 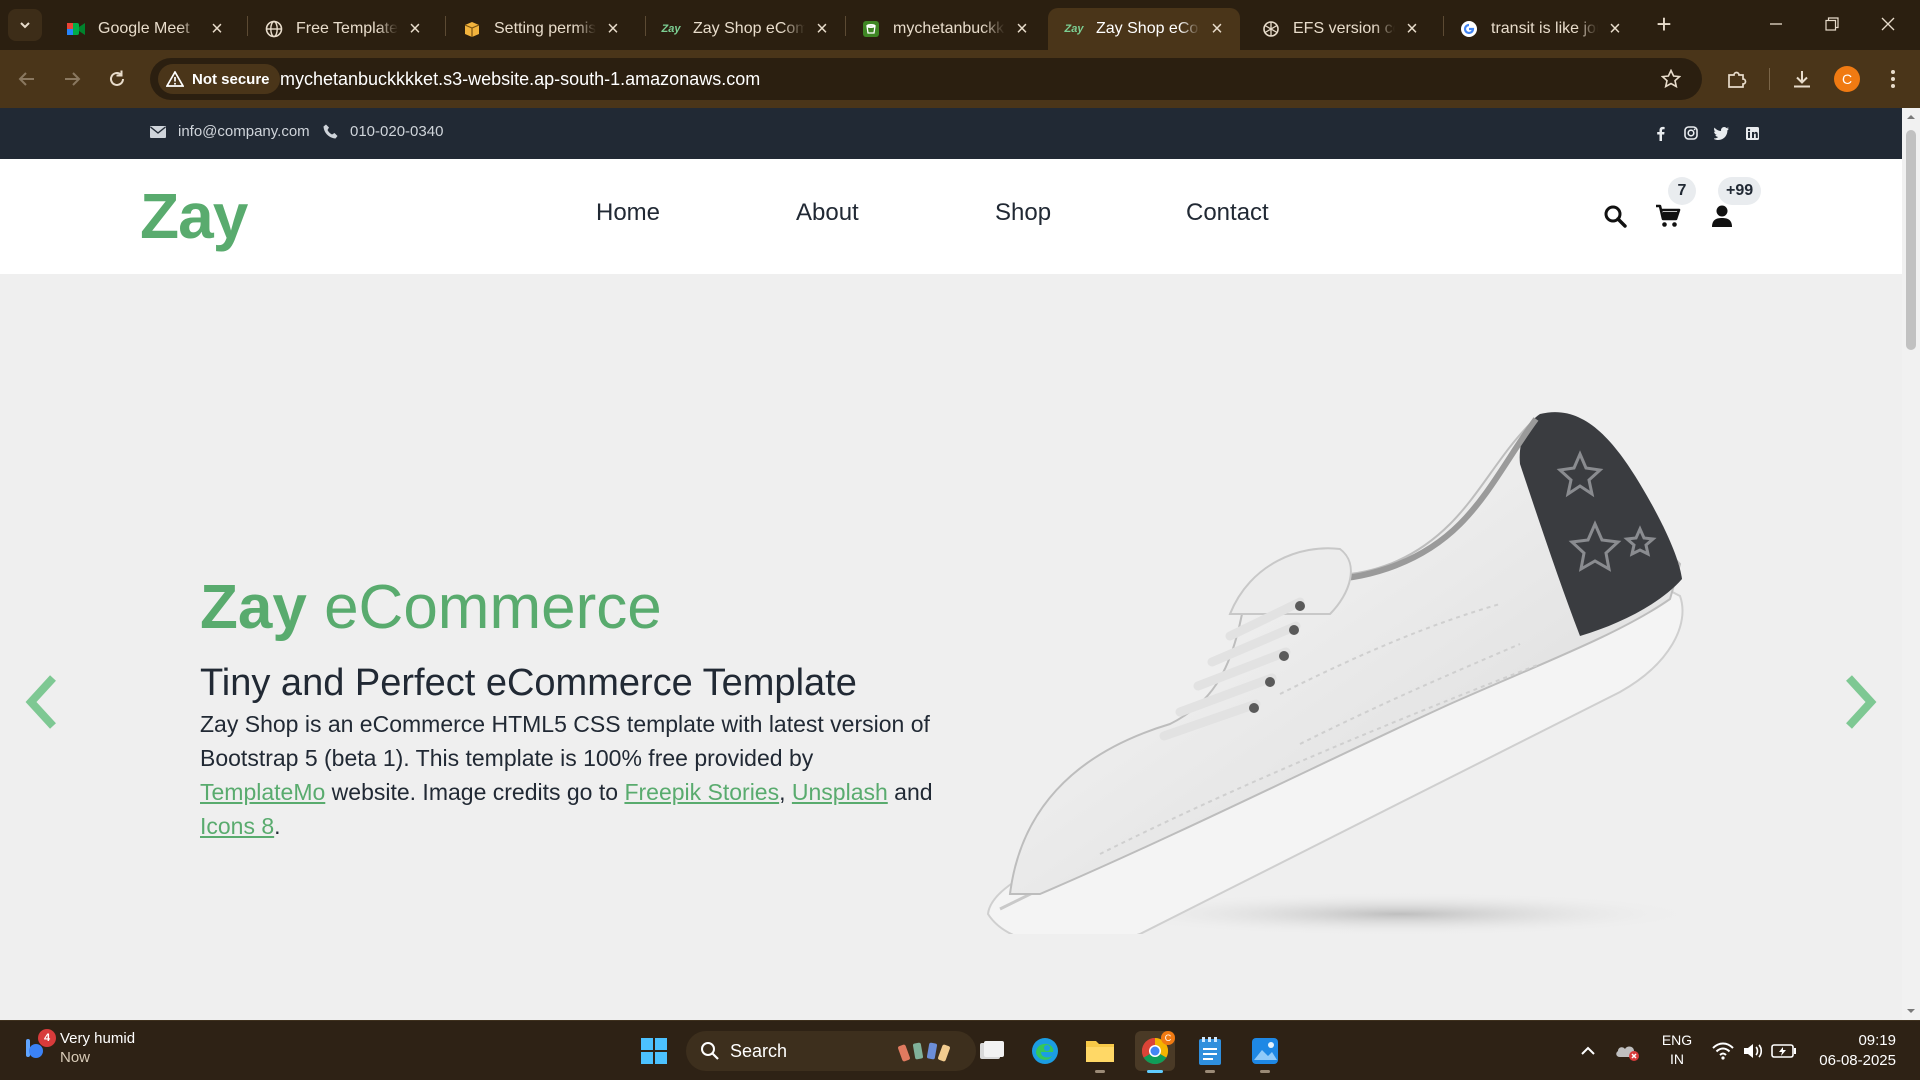 What do you see at coordinates (1045, 1051) in the screenshot?
I see `taskbar-edge` at bounding box center [1045, 1051].